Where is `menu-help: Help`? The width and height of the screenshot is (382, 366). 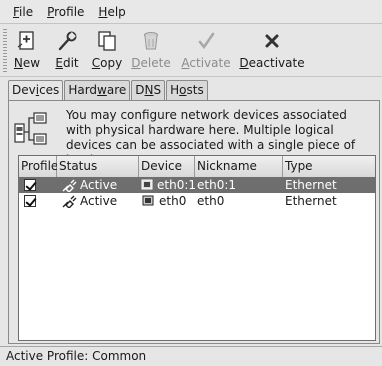
menu-help: Help is located at coordinates (111, 12).